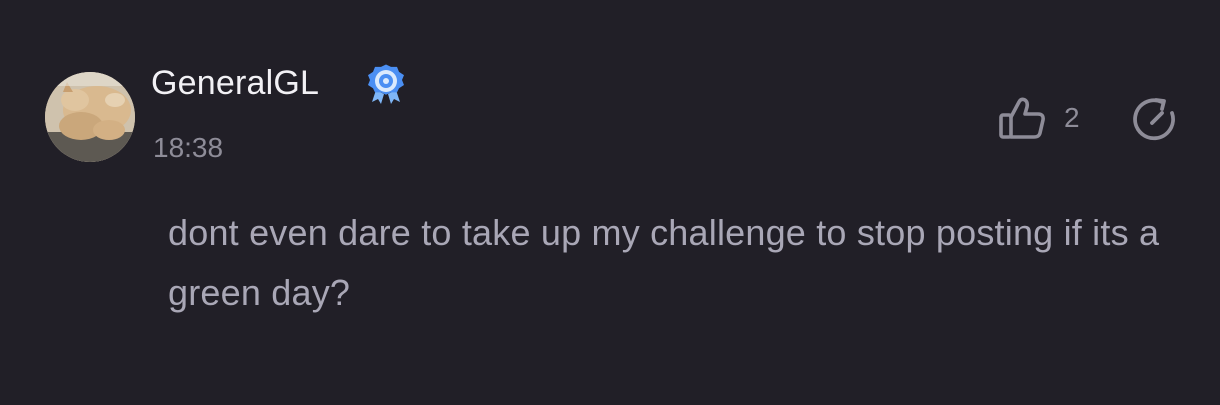 The image size is (1220, 405). Describe the element at coordinates (235, 83) in the screenshot. I see `author-name: GeneralGL` at that location.